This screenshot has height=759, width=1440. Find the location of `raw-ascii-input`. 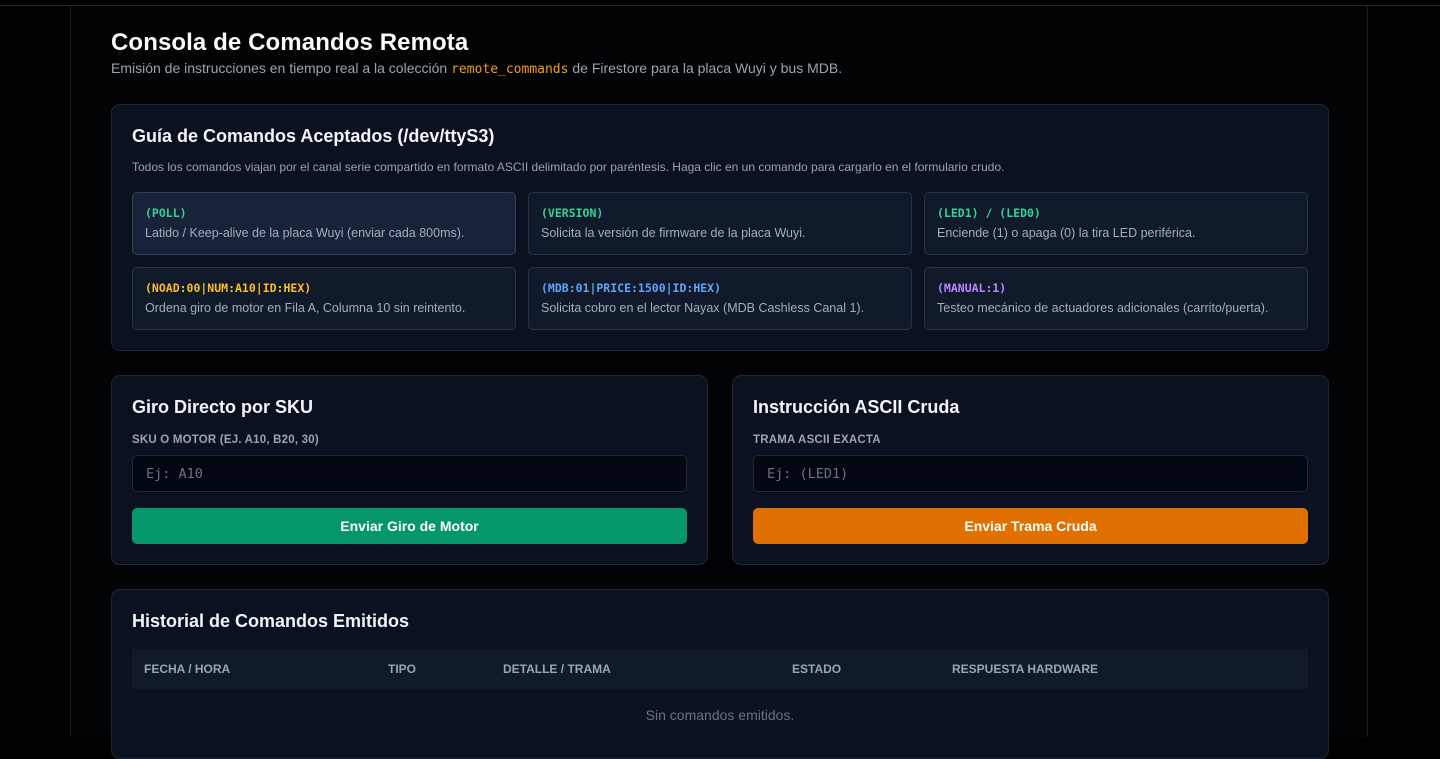

raw-ascii-input is located at coordinates (1030, 473).